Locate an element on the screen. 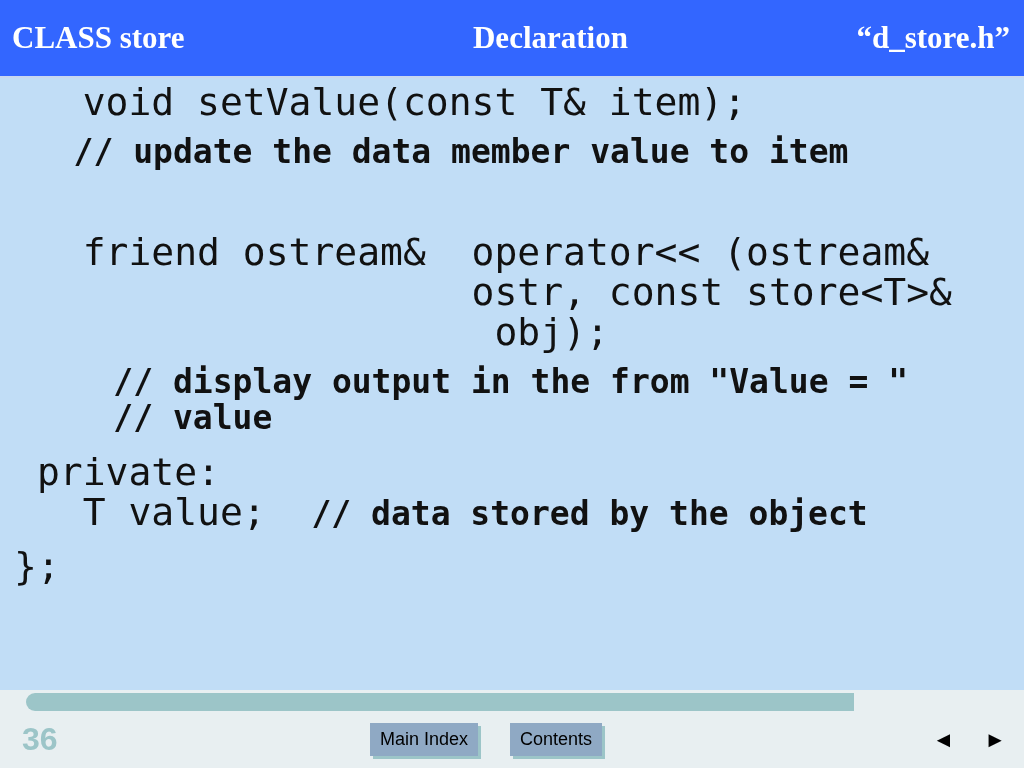 The width and height of the screenshot is (1024, 768). file-name: “d_store.h” is located at coordinates (933, 38).